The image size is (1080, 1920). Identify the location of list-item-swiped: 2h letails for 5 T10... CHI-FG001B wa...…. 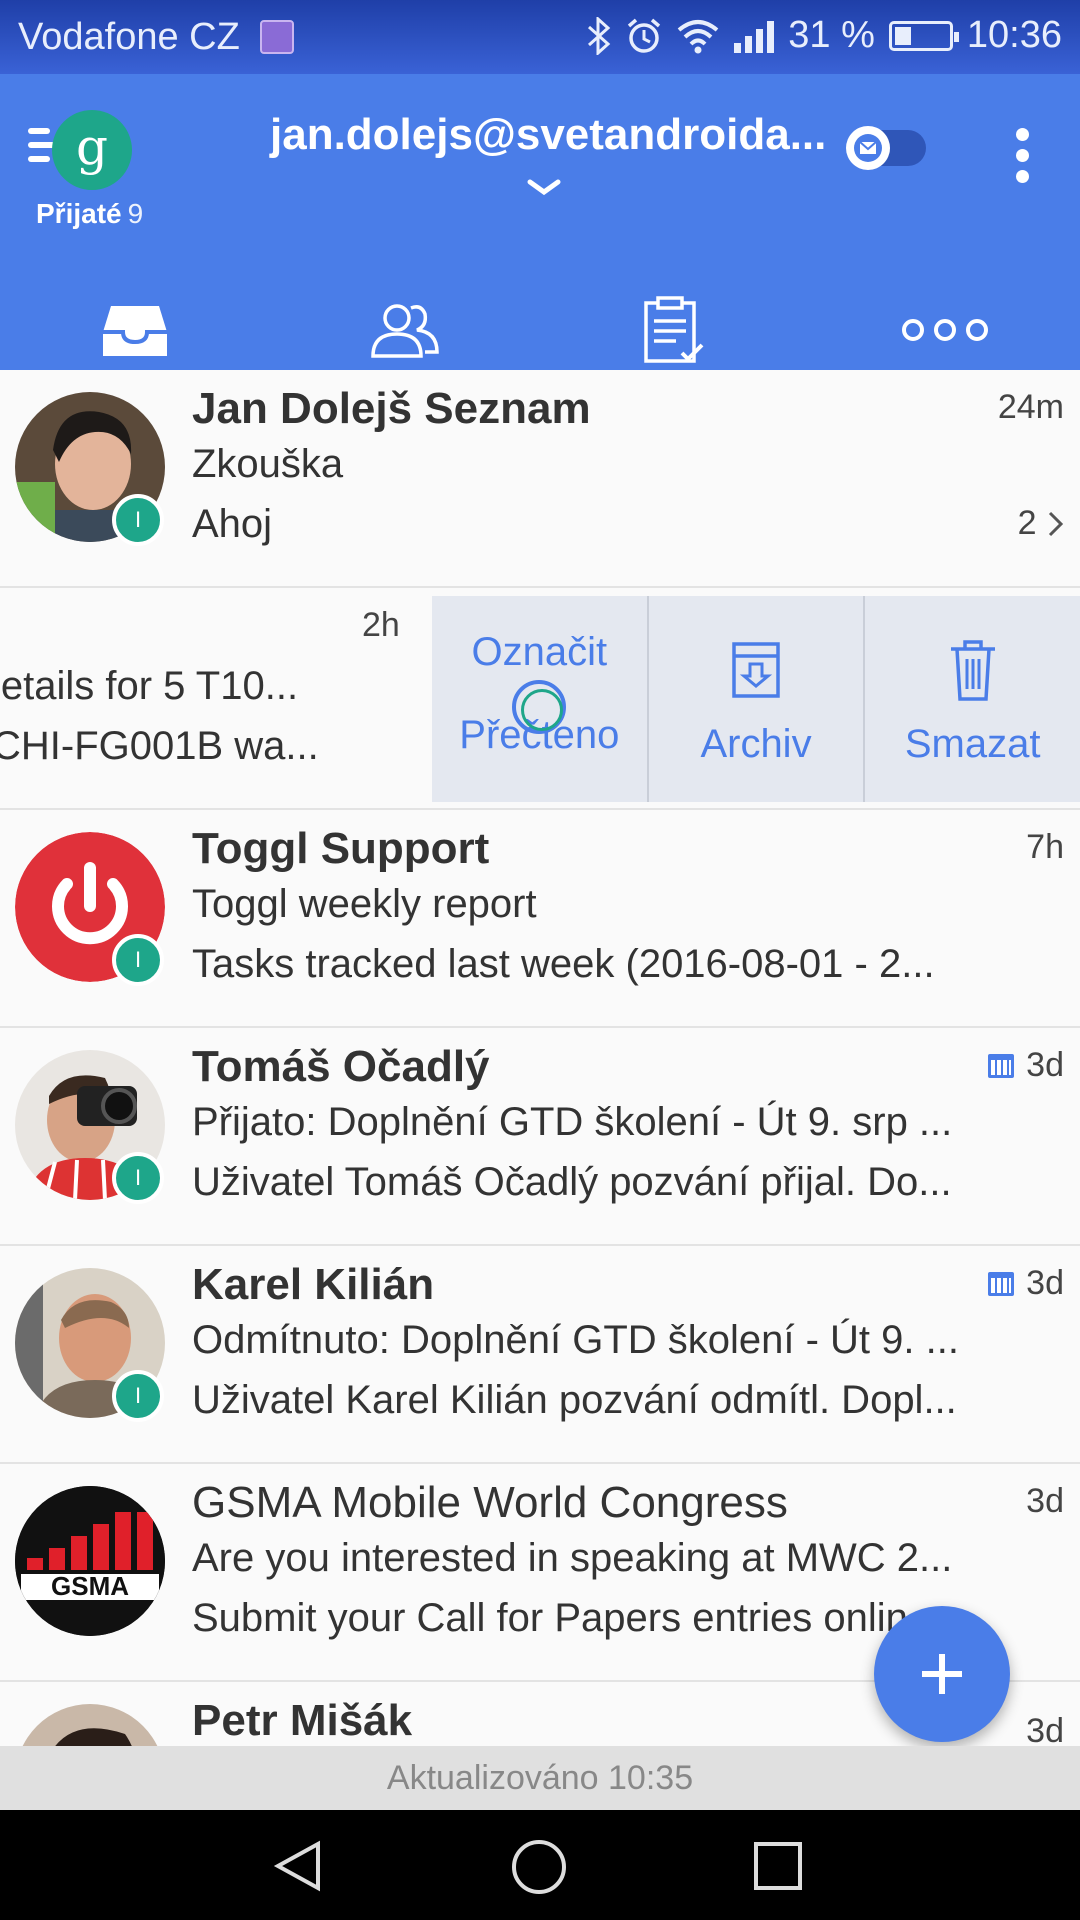
(540, 699).